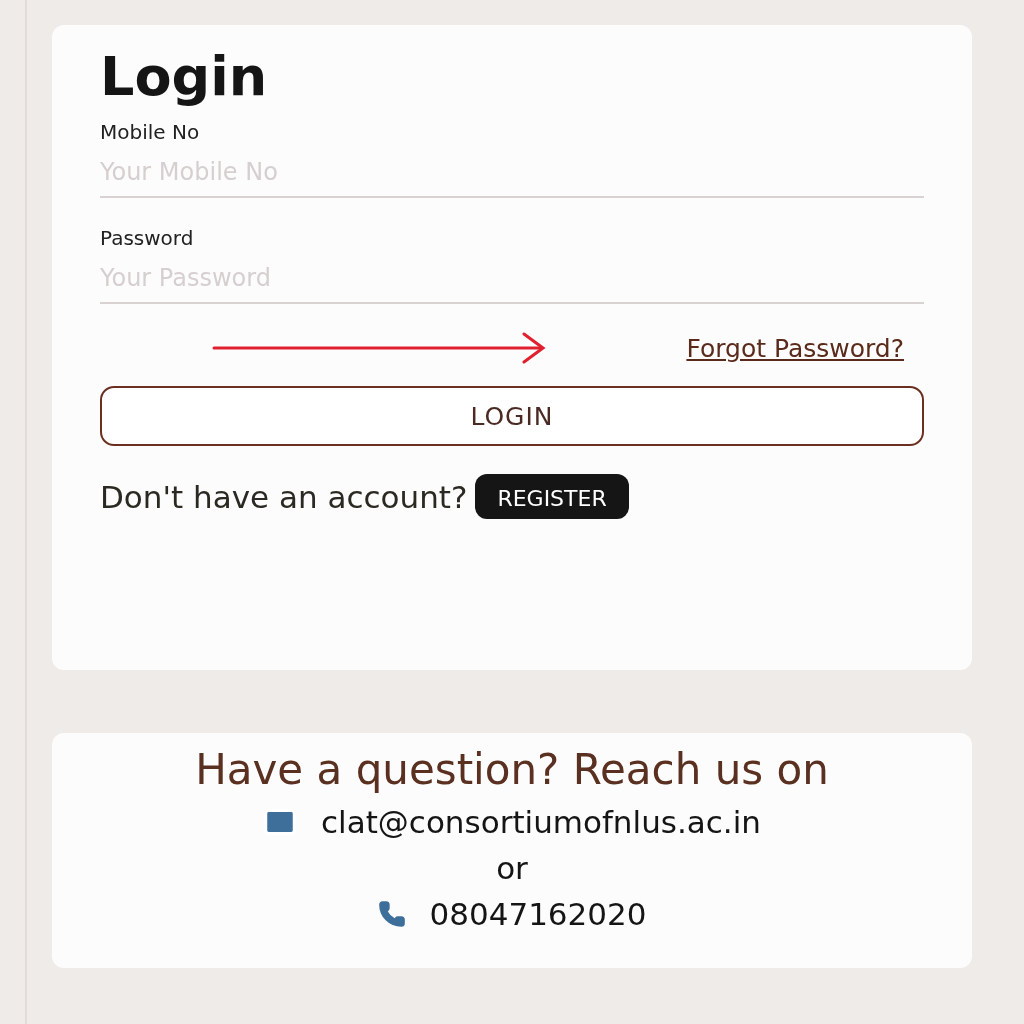 This screenshot has width=1024, height=1024. What do you see at coordinates (284, 496) in the screenshot?
I see `register-prompt: Don't have an account?` at bounding box center [284, 496].